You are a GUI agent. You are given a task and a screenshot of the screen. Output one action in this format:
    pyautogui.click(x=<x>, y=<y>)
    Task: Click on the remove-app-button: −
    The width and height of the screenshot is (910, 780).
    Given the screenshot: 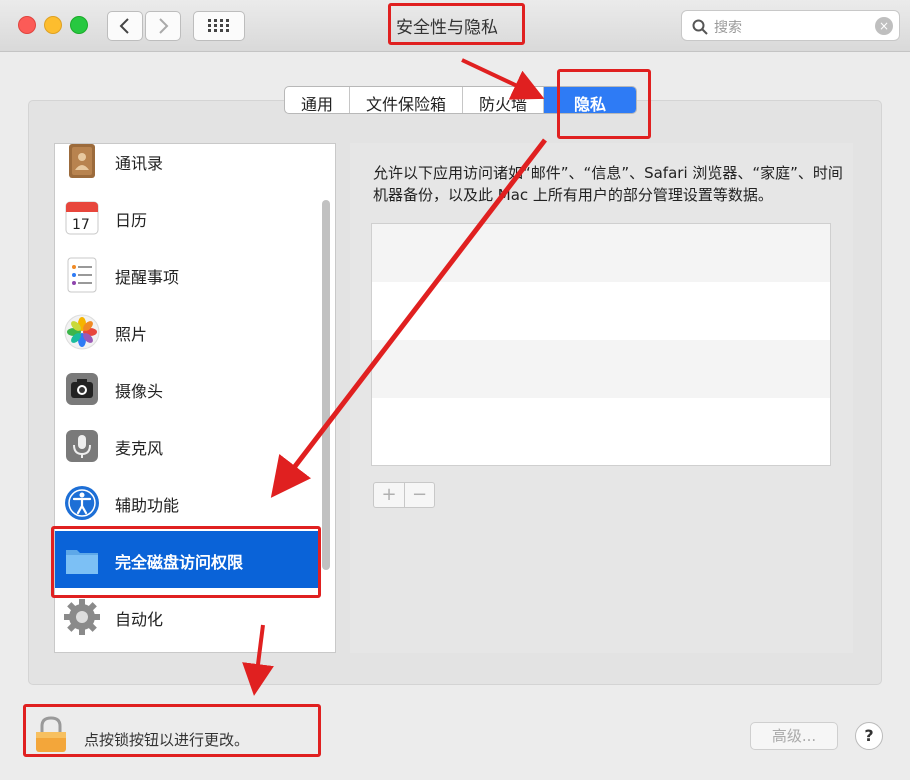 What is the action you would take?
    pyautogui.click(x=419, y=495)
    